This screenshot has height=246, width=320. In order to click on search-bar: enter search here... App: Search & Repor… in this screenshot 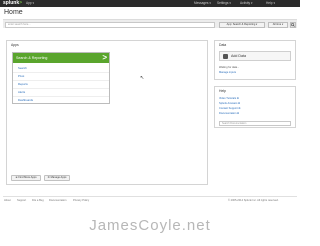, I will do `click(150, 23)`.